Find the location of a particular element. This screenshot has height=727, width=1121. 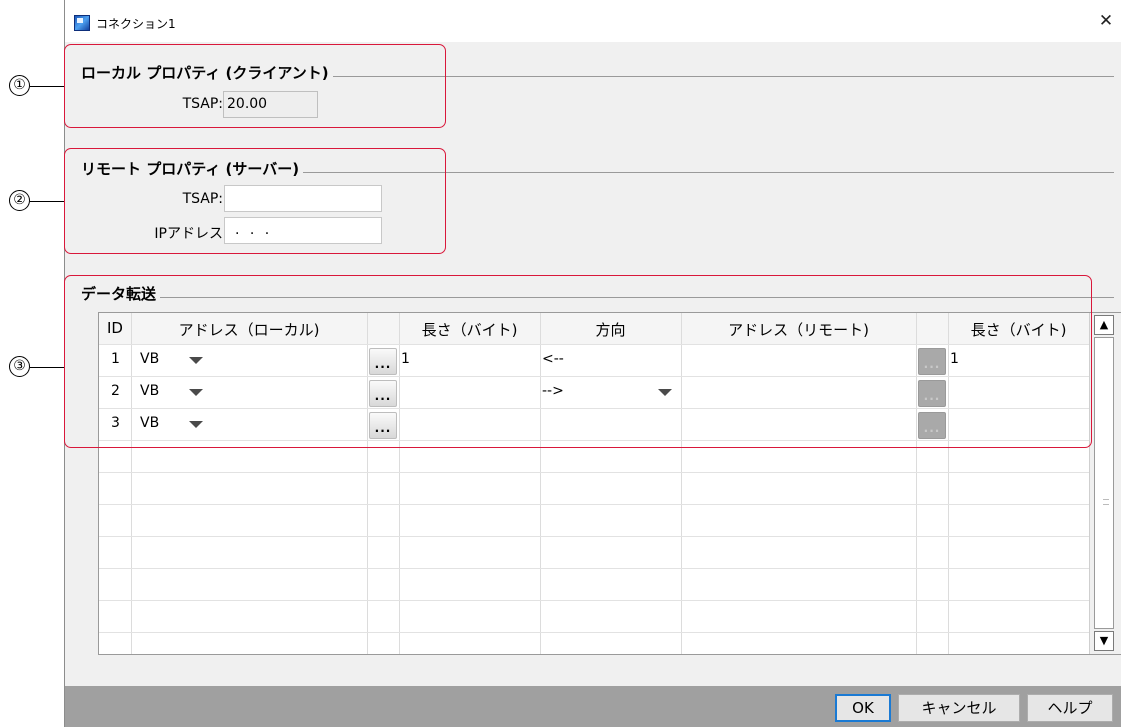

row-id: 1 is located at coordinates (115, 359).